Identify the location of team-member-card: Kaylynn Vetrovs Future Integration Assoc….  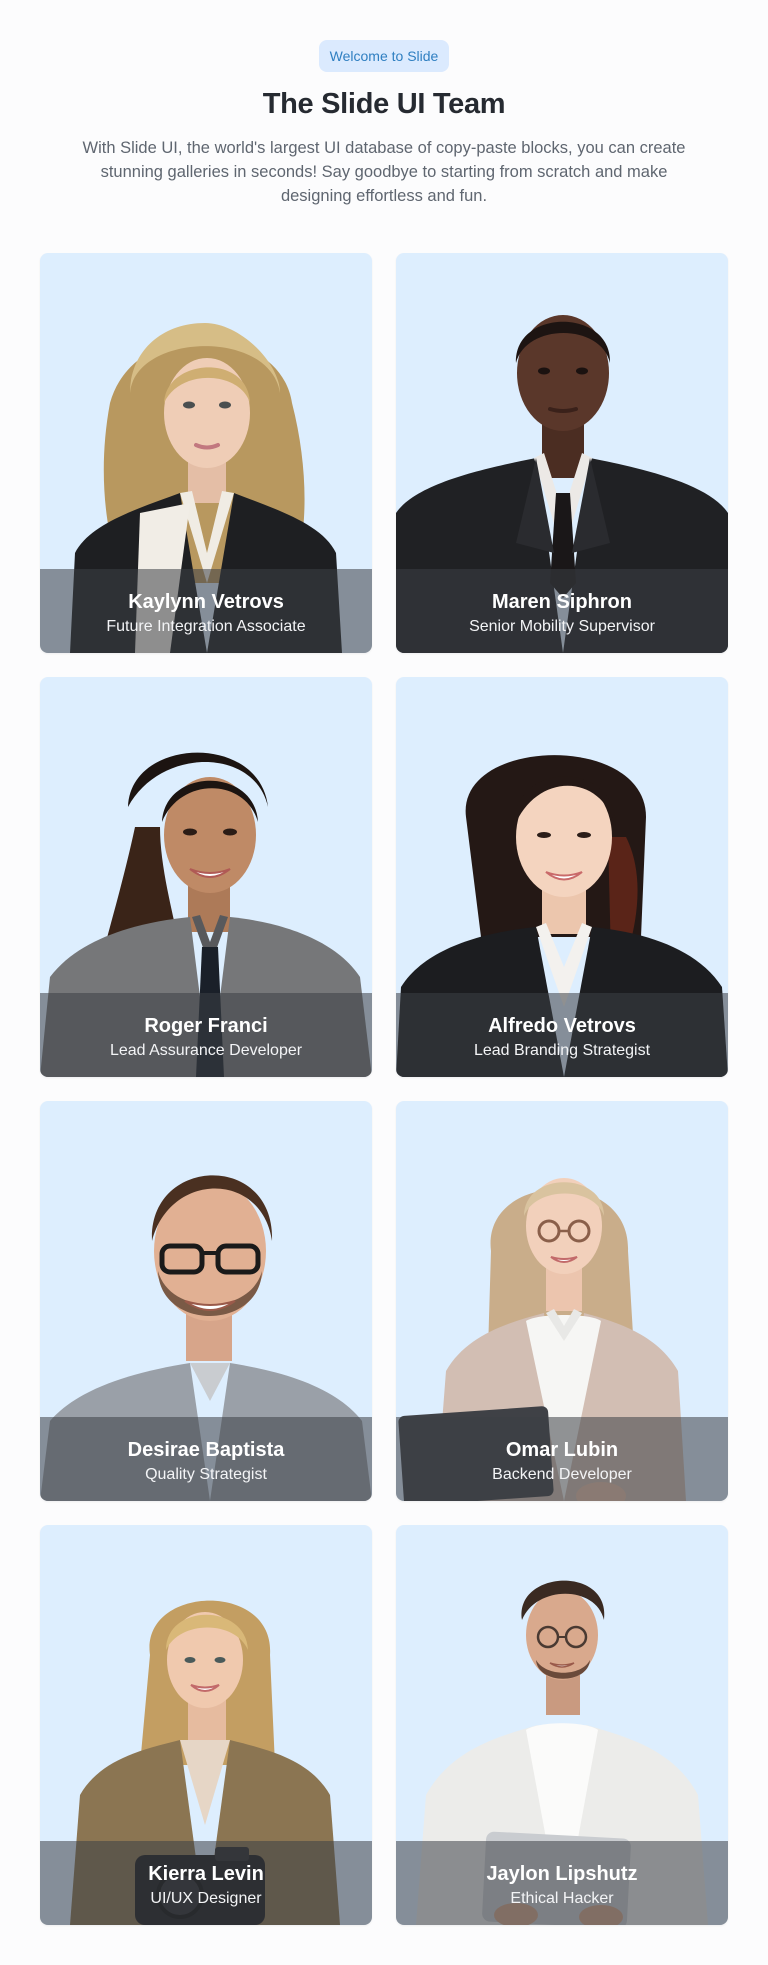
(206, 453).